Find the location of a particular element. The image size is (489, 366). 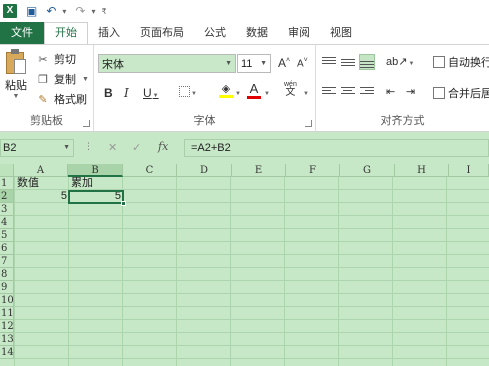

paste-dropdown-icon: ▼ is located at coordinates (16, 96).